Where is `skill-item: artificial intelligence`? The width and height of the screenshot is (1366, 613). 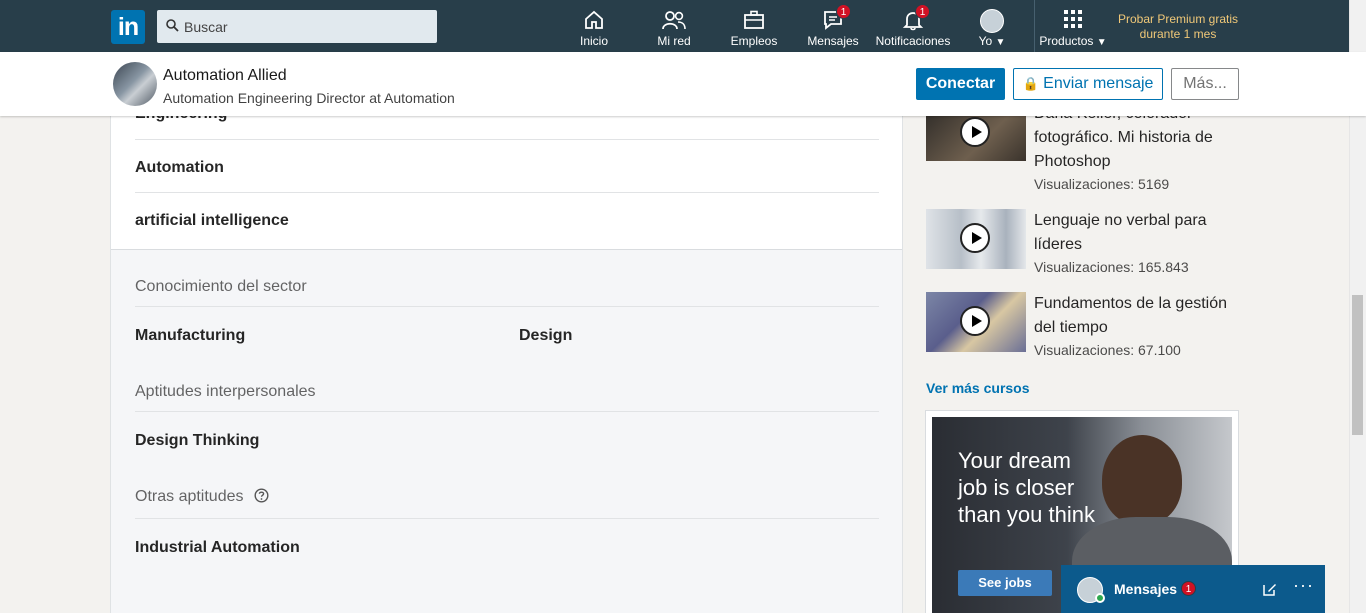 skill-item: artificial intelligence is located at coordinates (212, 221).